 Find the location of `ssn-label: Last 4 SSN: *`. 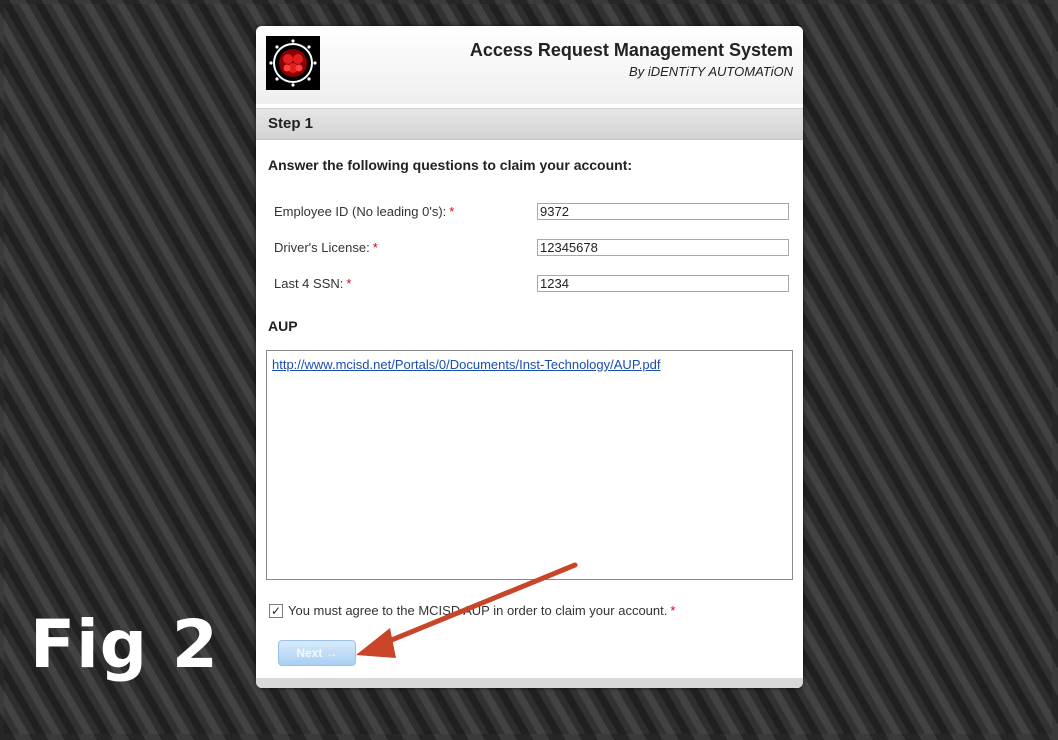

ssn-label: Last 4 SSN: * is located at coordinates (312, 283).